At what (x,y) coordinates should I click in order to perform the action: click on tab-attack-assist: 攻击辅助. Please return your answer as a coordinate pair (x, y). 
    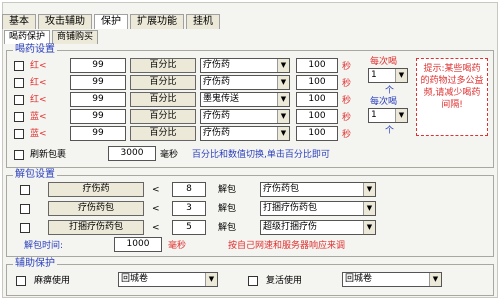
    Looking at the image, I should click on (65, 21).